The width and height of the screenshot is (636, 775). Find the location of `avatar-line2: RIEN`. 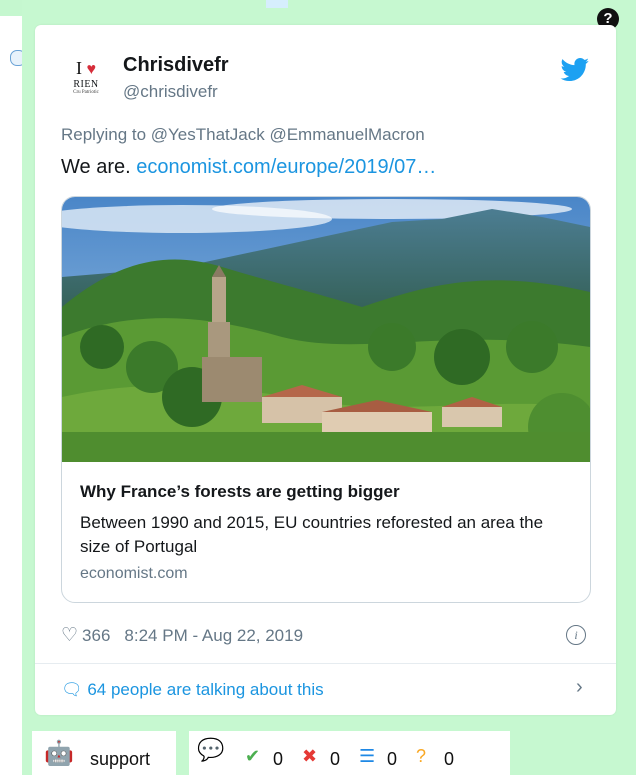

avatar-line2: RIEN is located at coordinates (86, 84).